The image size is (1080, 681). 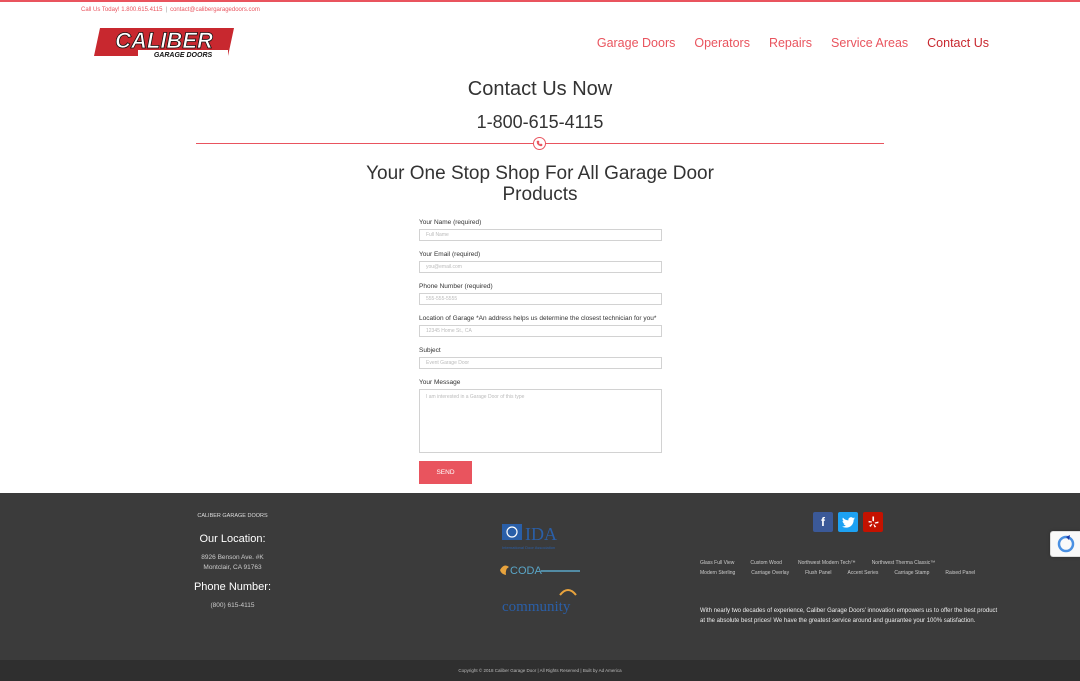 I want to click on caliber-logo: CALIBER GARAGE DOORS, so click(x=165, y=43).